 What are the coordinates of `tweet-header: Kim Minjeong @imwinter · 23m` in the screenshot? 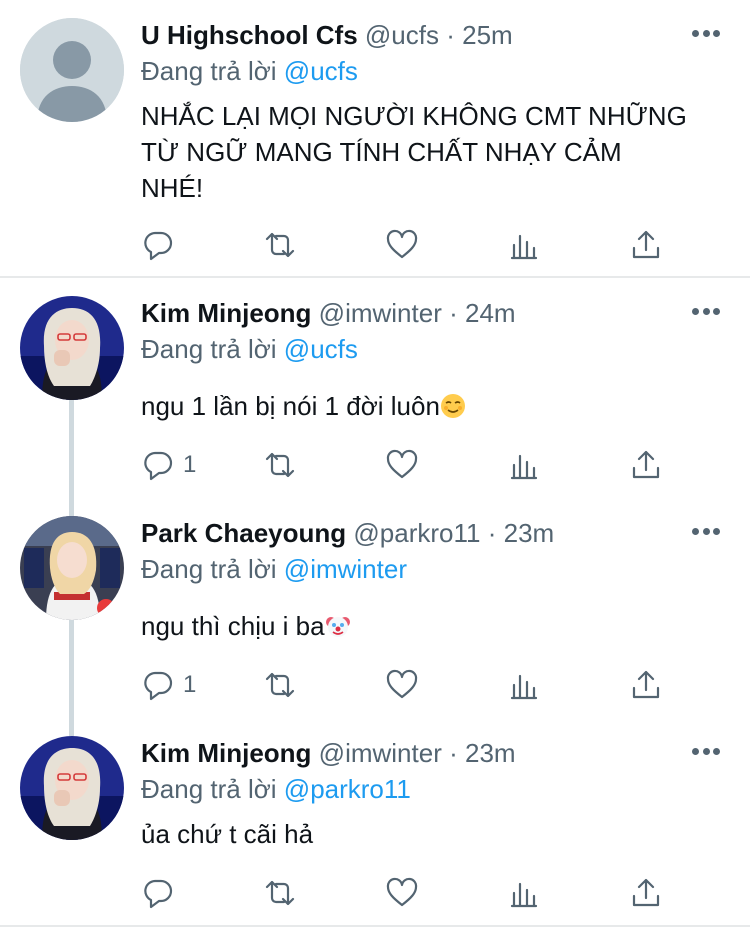 It's located at (328, 753).